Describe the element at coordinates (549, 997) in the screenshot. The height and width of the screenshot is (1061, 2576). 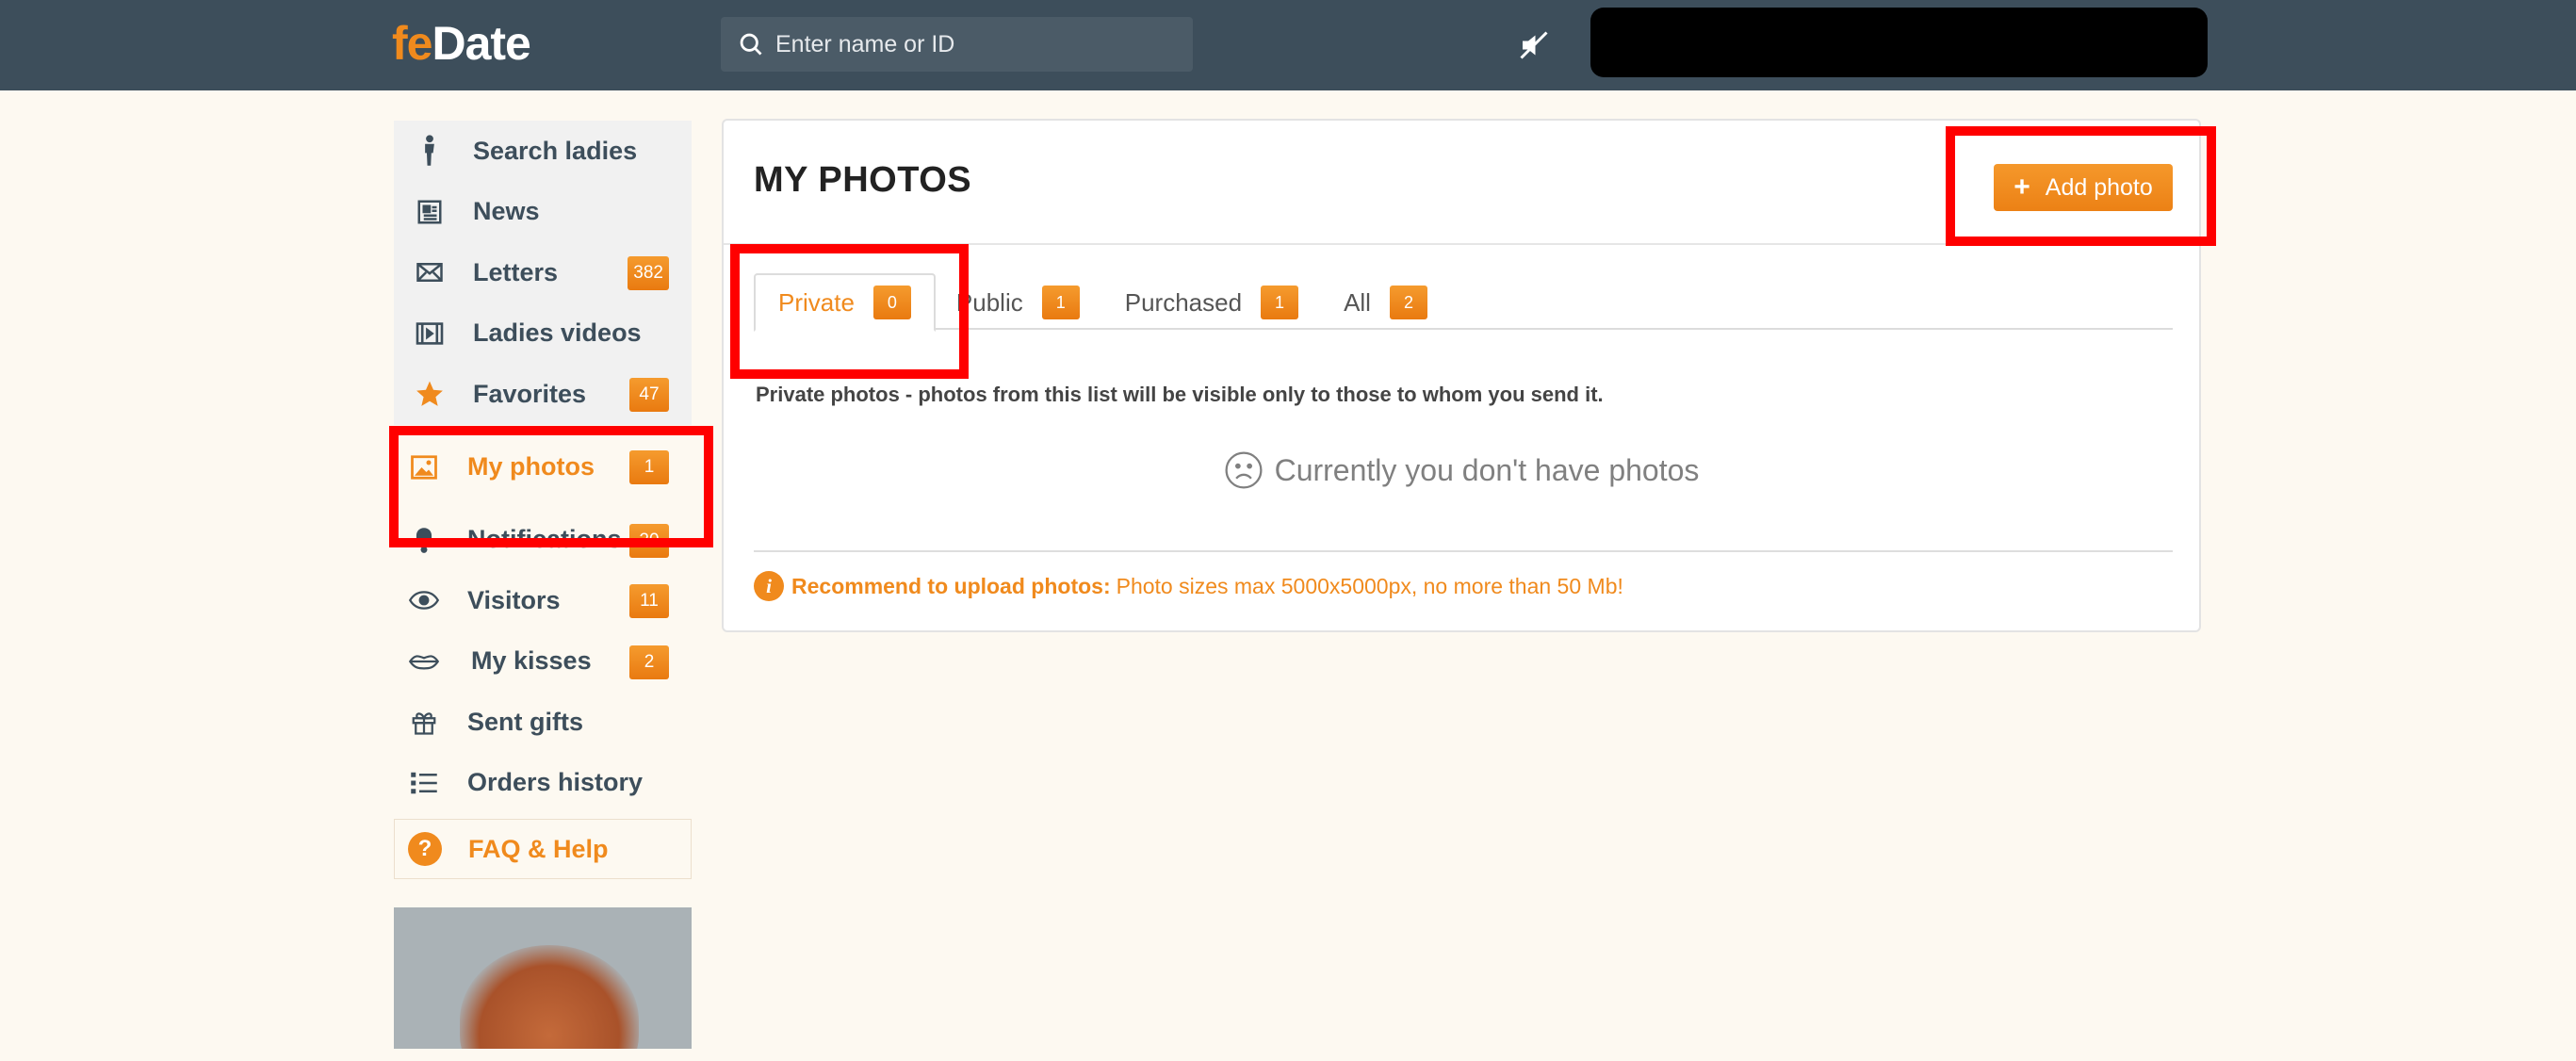
I see `promo-photo-hair` at that location.